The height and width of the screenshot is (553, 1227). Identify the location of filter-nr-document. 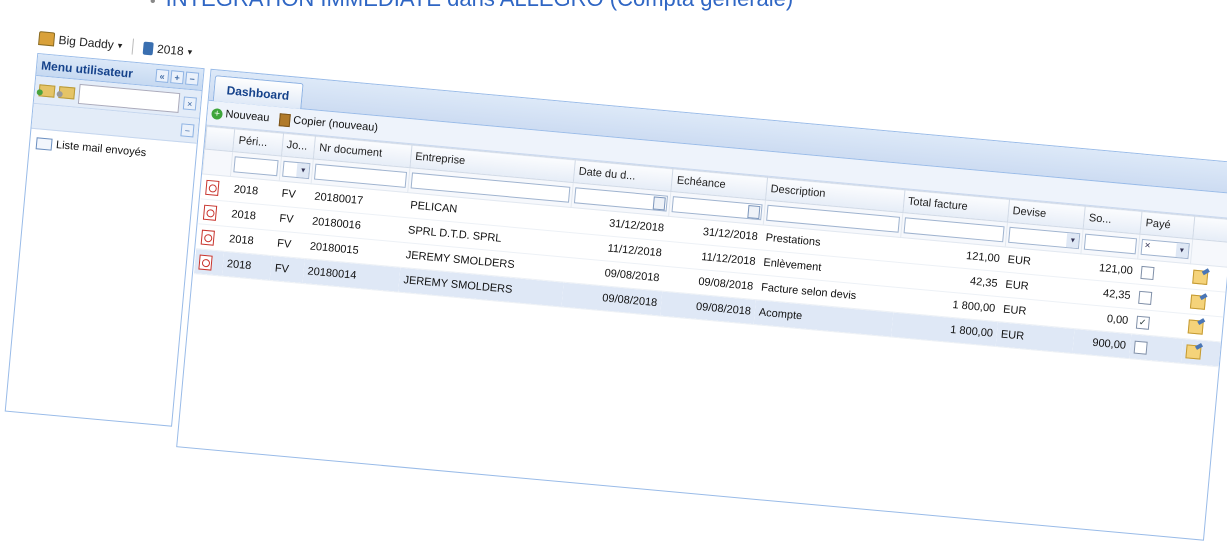
(360, 175).